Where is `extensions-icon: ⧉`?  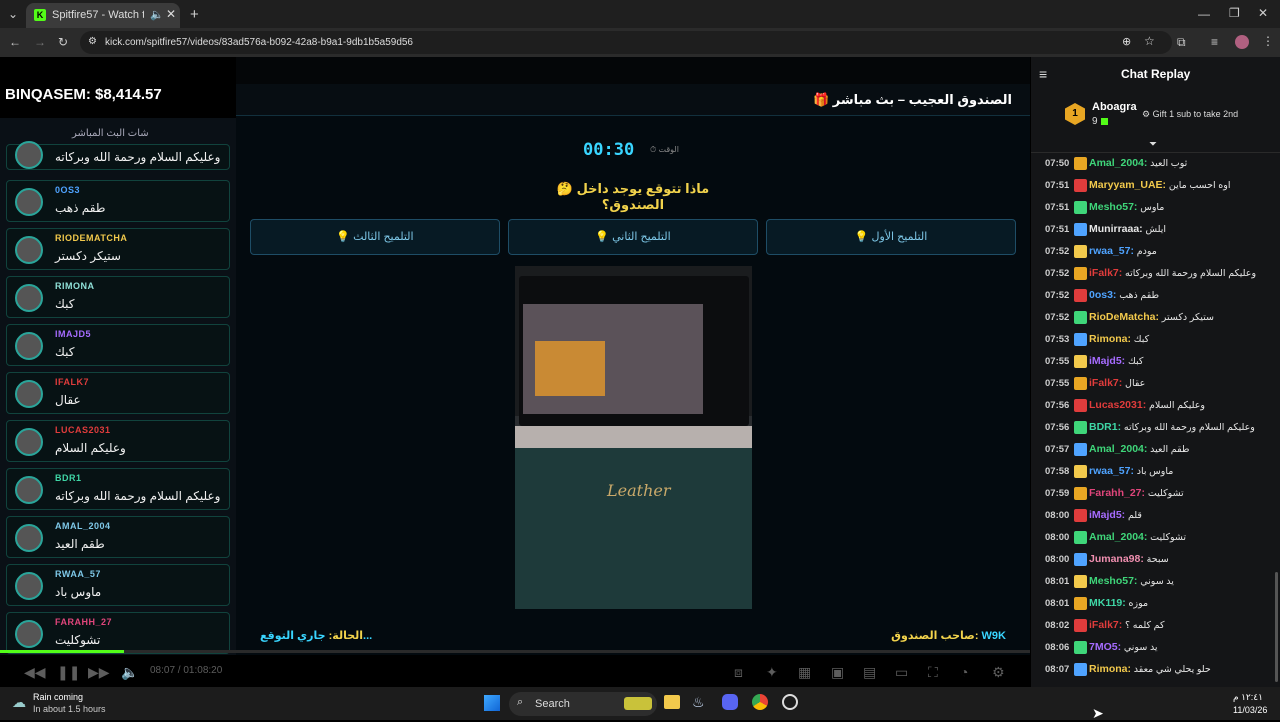 extensions-icon: ⧉ is located at coordinates (1181, 42).